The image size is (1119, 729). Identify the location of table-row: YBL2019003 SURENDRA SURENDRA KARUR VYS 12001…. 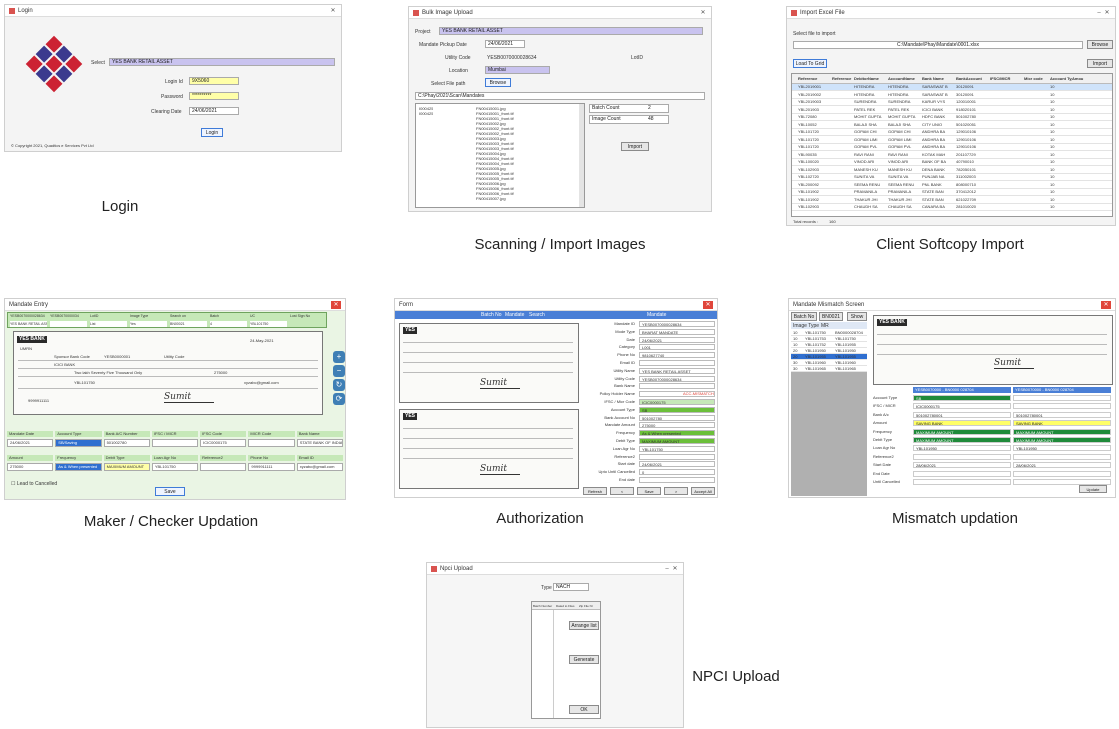
(952, 102).